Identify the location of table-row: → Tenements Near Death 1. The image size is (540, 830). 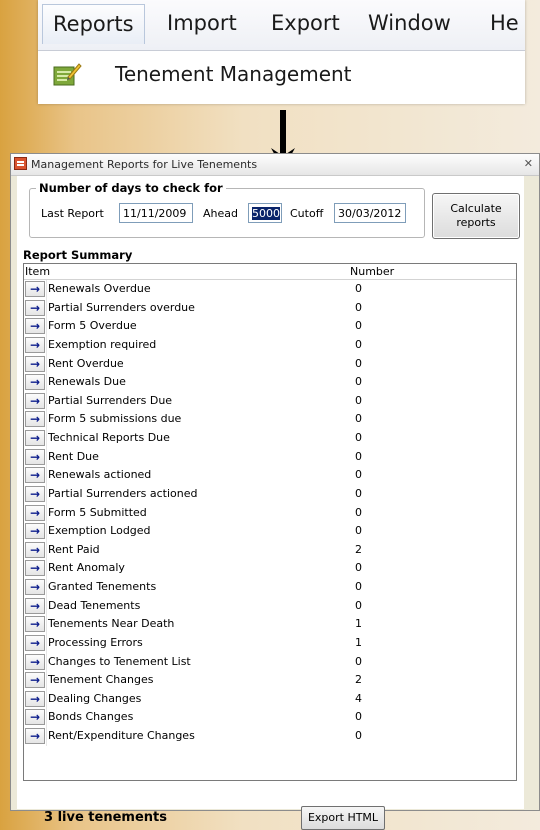
(270, 624).